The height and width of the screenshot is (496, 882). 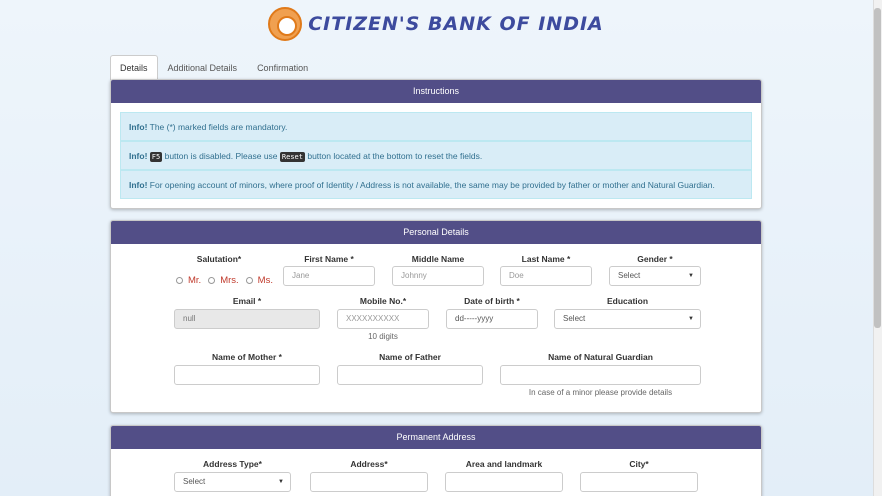 I want to click on salutation-mr-label: Mr., so click(x=195, y=280).